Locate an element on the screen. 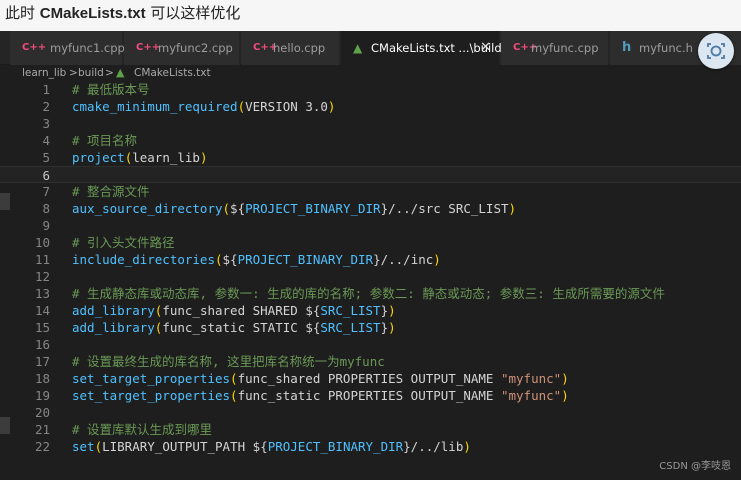  code-line: 9 is located at coordinates (370, 225).